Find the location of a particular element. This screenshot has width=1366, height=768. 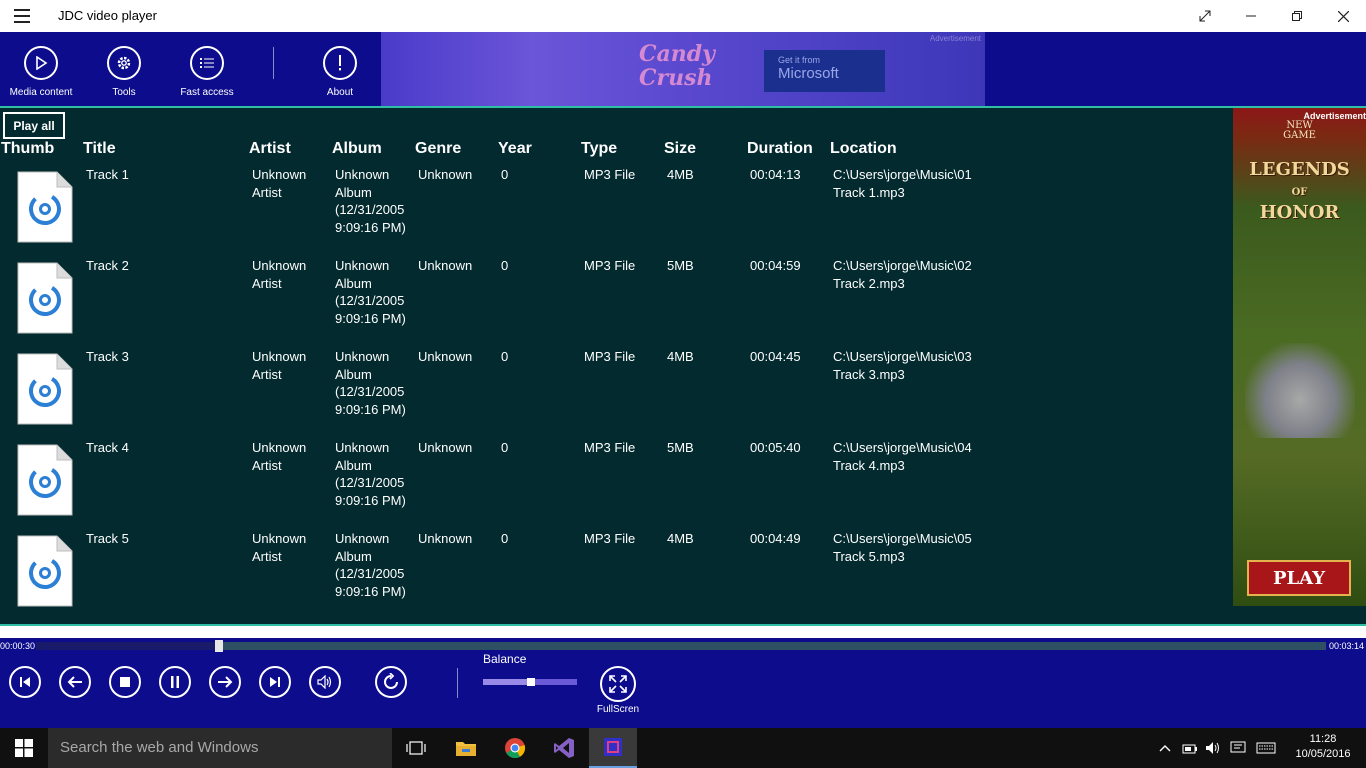

column-header-size: Size is located at coordinates (680, 149).